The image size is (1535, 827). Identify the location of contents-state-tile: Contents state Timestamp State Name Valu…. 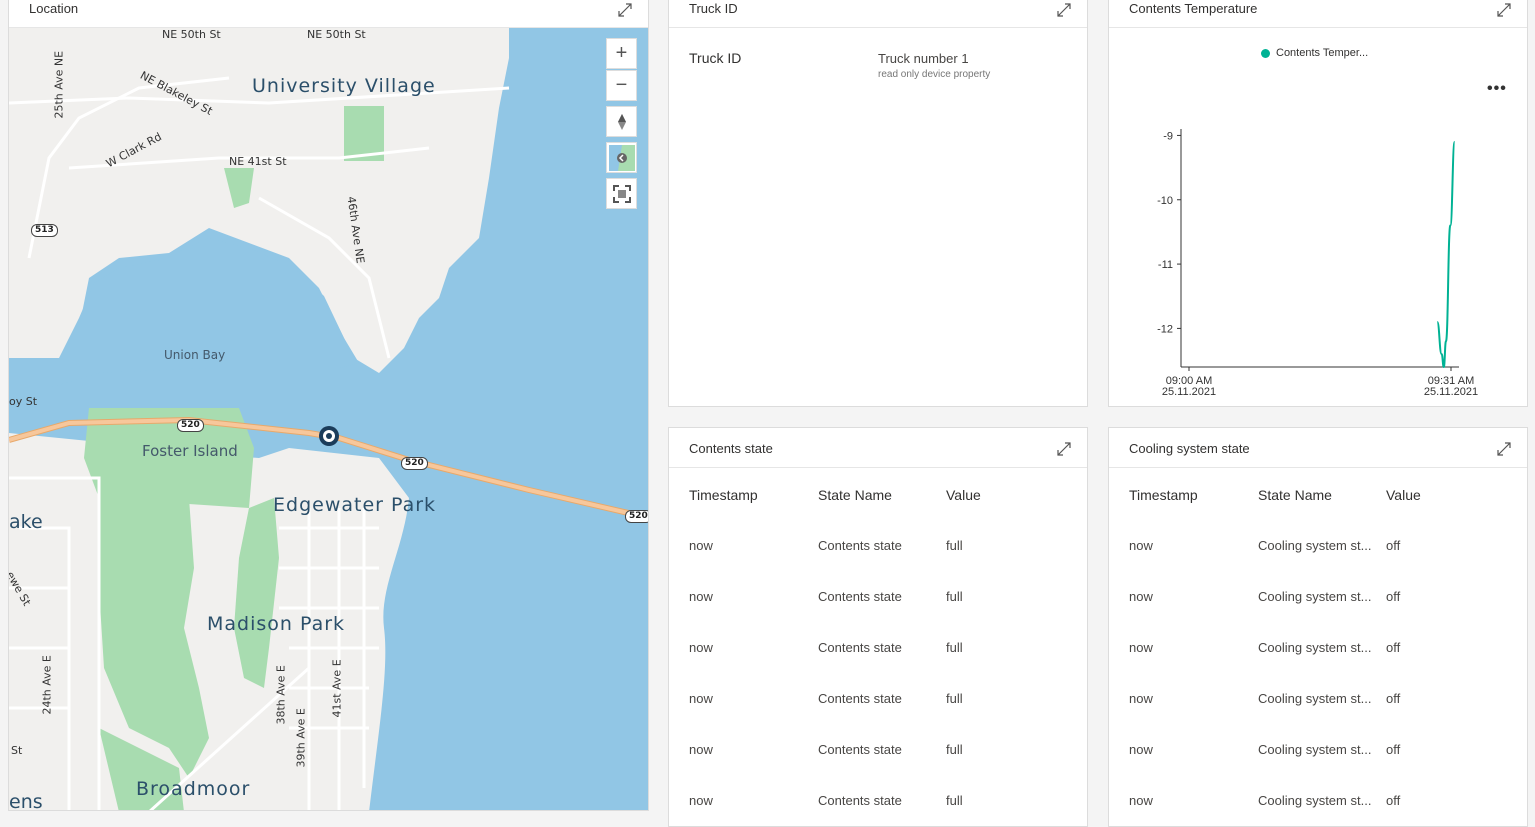
(878, 627).